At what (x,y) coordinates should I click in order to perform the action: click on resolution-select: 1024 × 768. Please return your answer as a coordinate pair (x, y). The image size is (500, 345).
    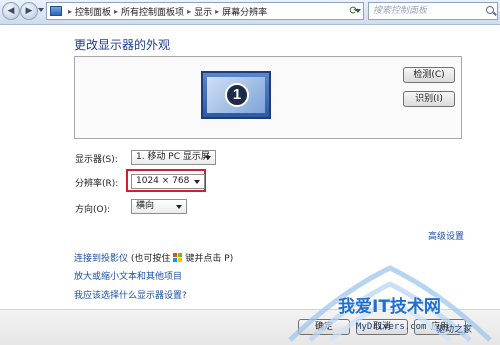
    Looking at the image, I should click on (168, 181).